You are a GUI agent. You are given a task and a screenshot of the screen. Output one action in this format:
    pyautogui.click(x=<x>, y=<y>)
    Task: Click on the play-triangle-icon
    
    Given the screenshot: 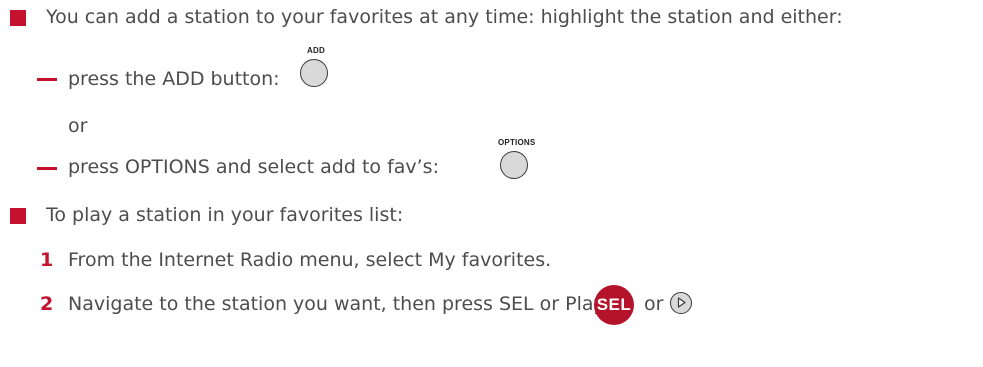 What is the action you would take?
    pyautogui.click(x=681, y=302)
    